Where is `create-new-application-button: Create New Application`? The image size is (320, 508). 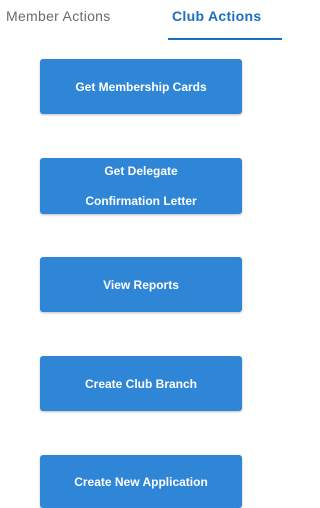 create-new-application-button: Create New Application is located at coordinates (141, 481).